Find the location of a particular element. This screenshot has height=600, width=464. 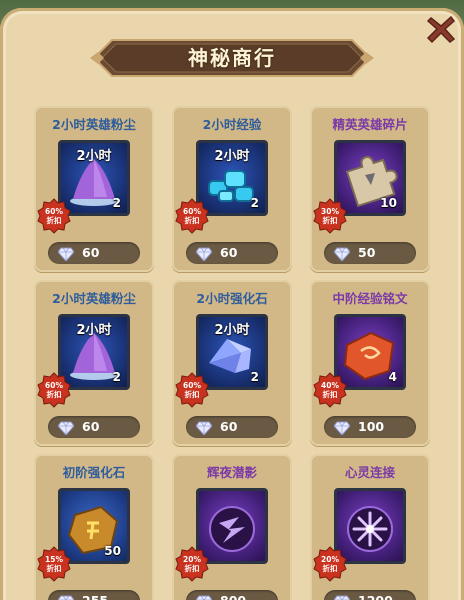

item-name: 初阶强化石 is located at coordinates (94, 472).